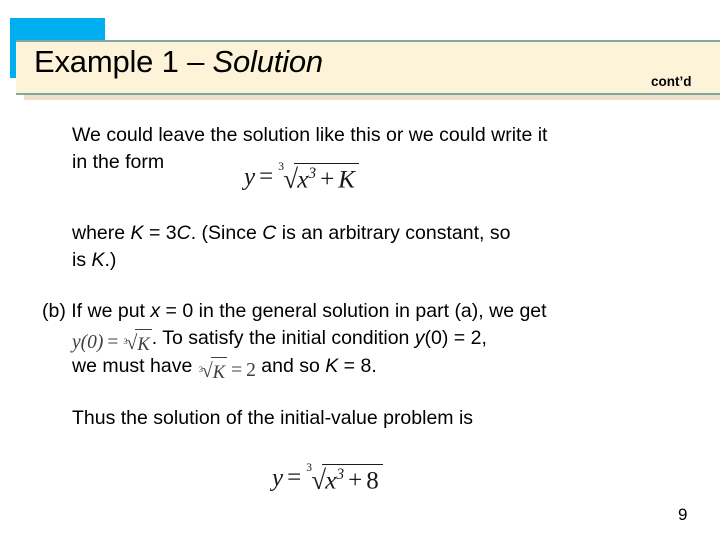 This screenshot has height=540, width=720. I want to click on part-b-line-2-text: . To satisfy the initial condition, so click(283, 338).